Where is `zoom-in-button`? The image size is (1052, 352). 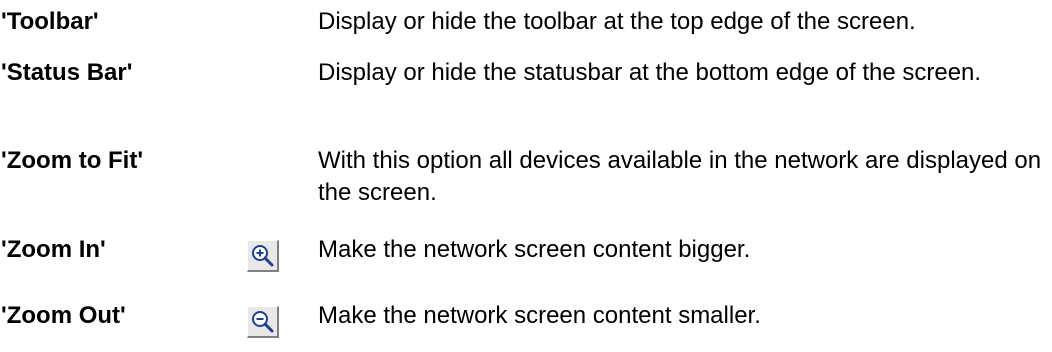 zoom-in-button is located at coordinates (263, 256).